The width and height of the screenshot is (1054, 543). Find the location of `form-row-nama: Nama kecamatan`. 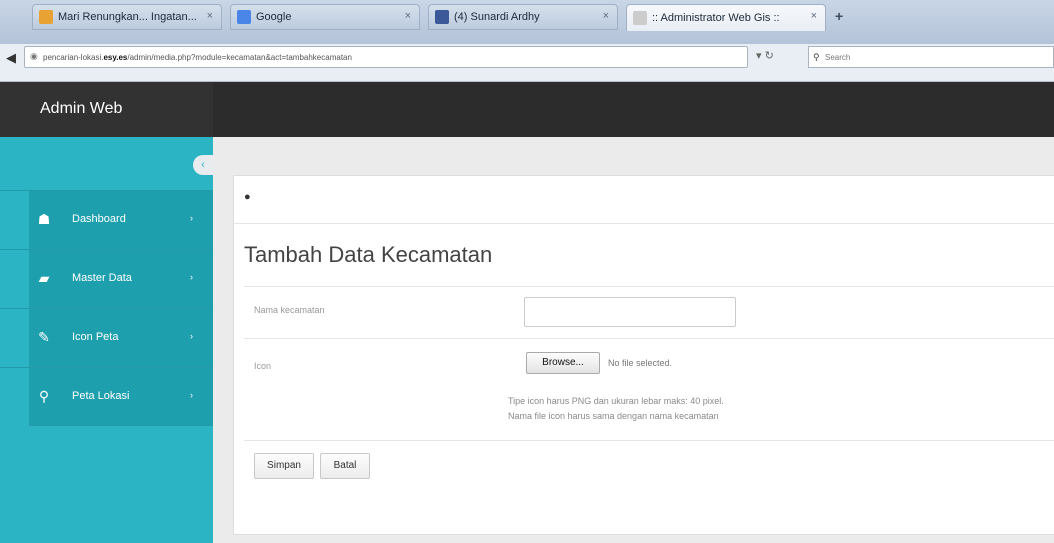

form-row-nama: Nama kecamatan is located at coordinates (649, 312).